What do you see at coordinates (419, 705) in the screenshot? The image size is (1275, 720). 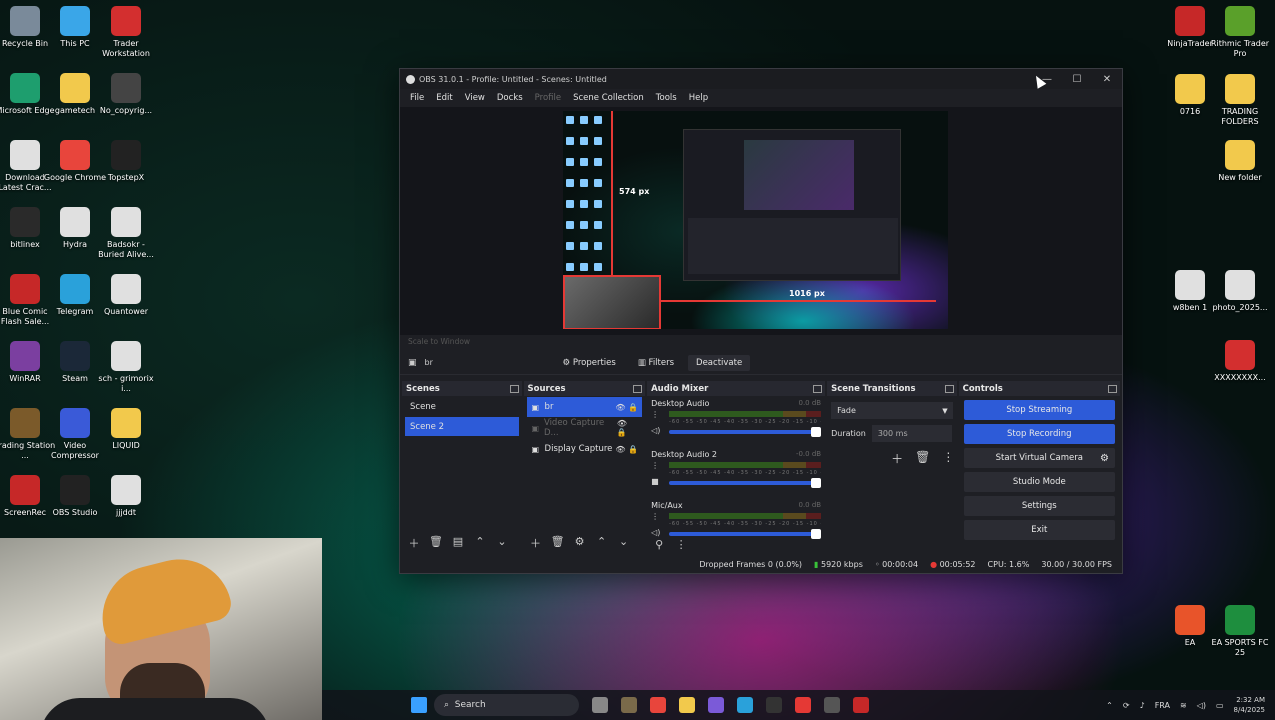 I see `windows-start-icon` at bounding box center [419, 705].